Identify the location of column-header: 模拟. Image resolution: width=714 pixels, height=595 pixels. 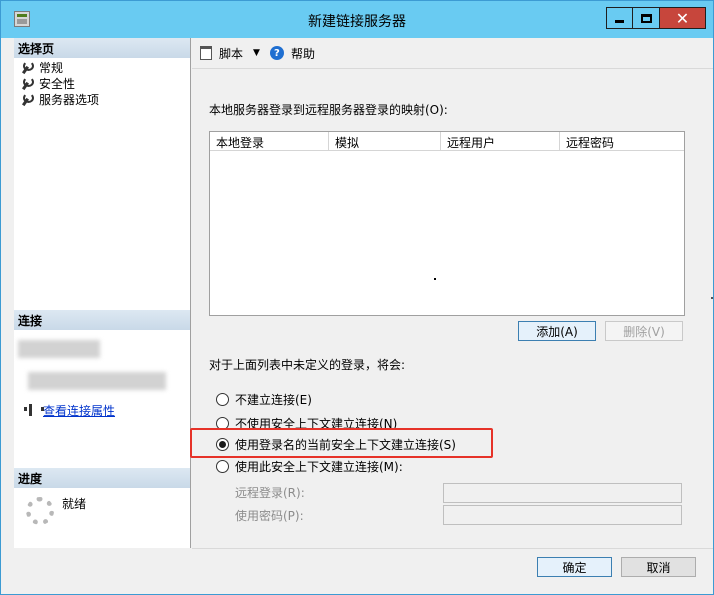
(385, 141).